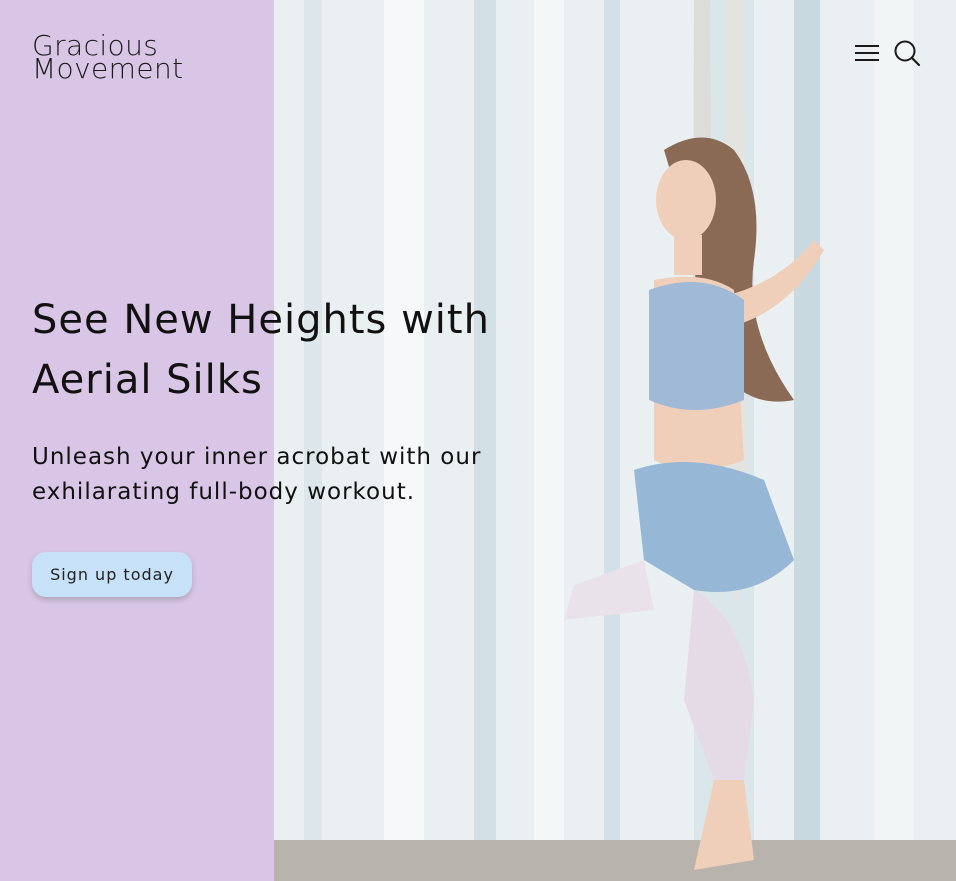 The width and height of the screenshot is (956, 881). What do you see at coordinates (907, 53) in the screenshot?
I see `search-icon` at bounding box center [907, 53].